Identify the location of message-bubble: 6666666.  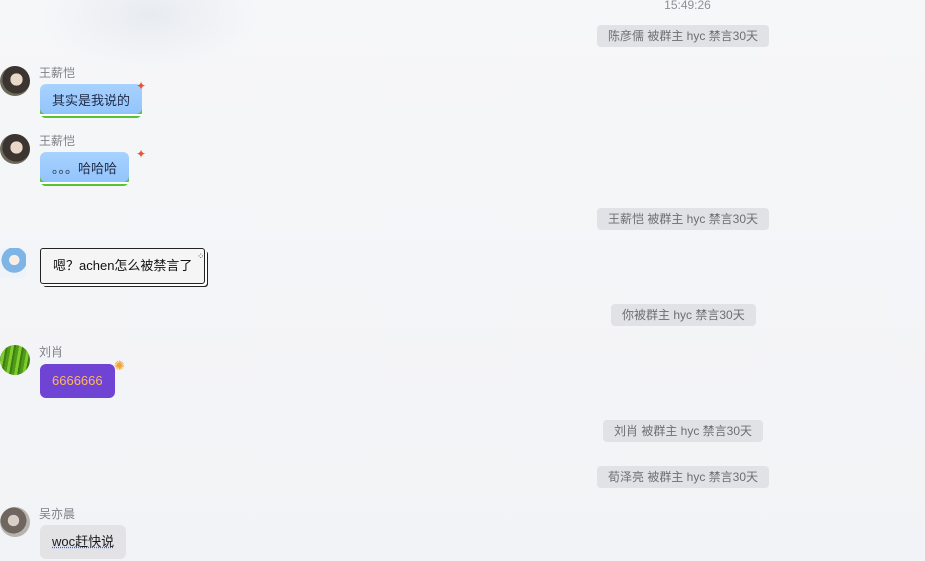
(77, 381).